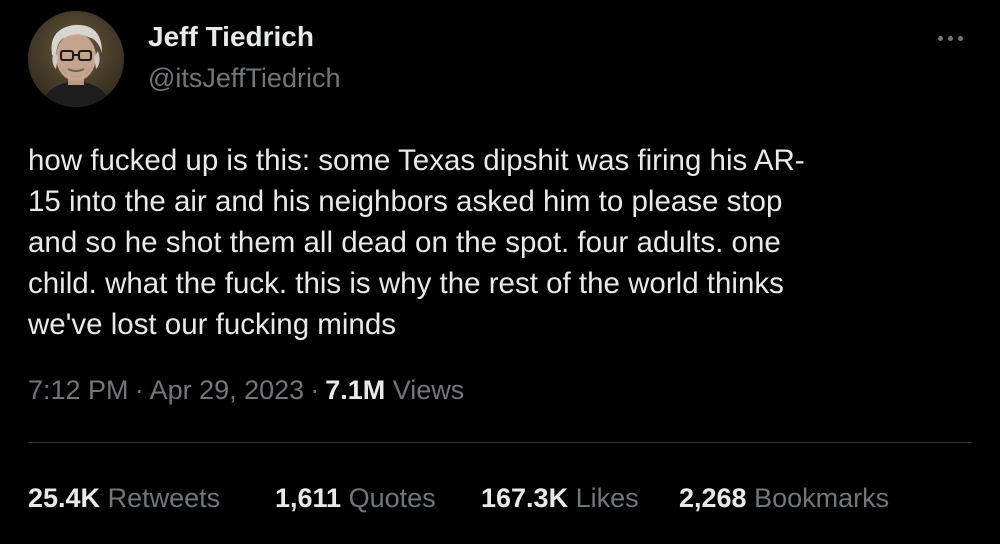 The width and height of the screenshot is (1000, 544). Describe the element at coordinates (822, 498) in the screenshot. I see `bookmarks-label: Bookmarks` at that location.